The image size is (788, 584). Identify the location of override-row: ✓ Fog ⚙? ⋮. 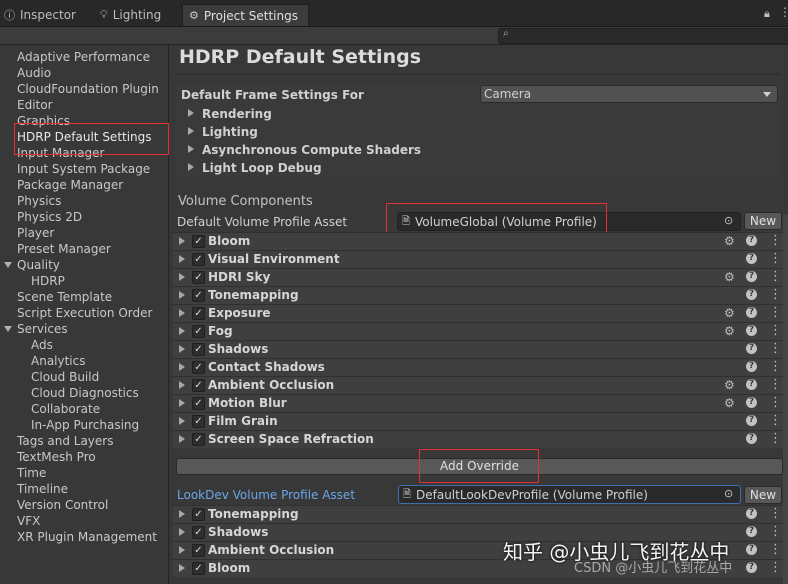
(478, 331).